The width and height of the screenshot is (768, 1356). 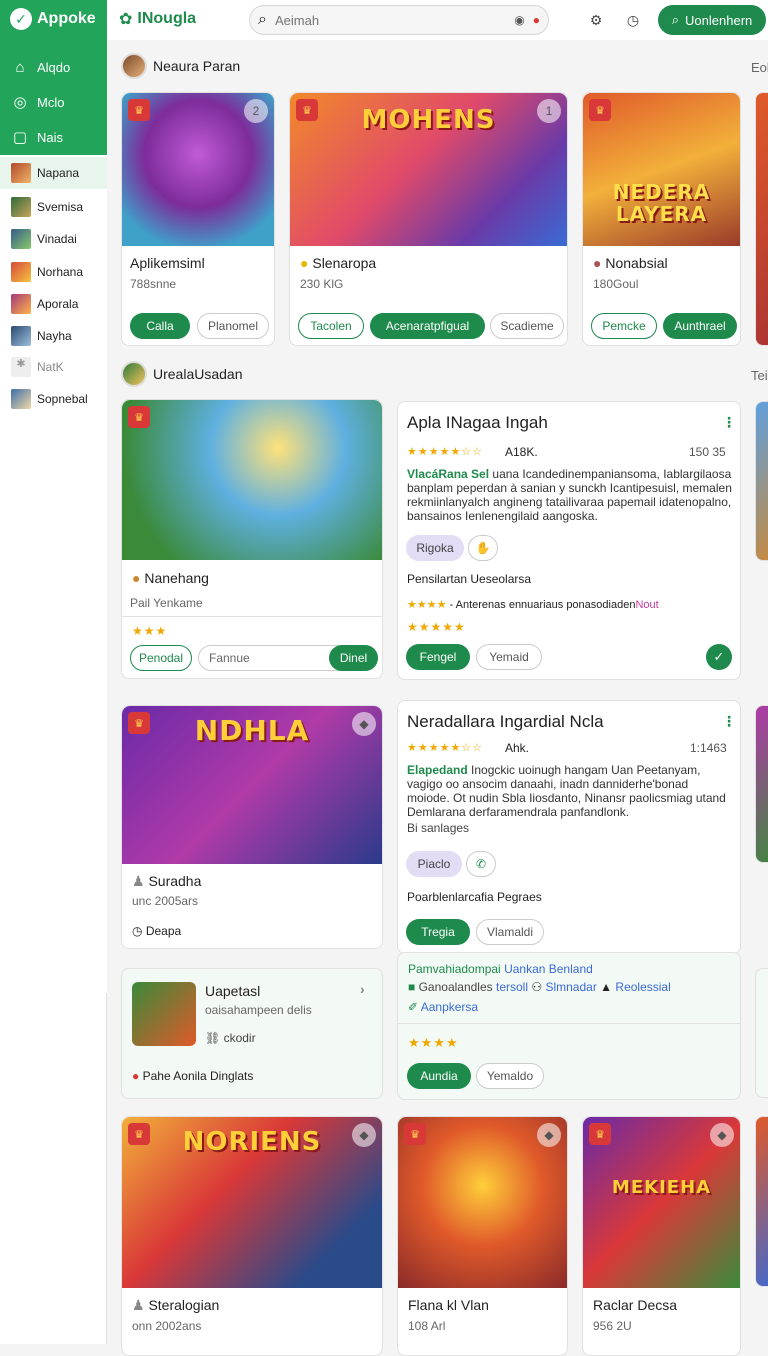 I want to click on app-title: ✿ INougla, so click(x=157, y=19).